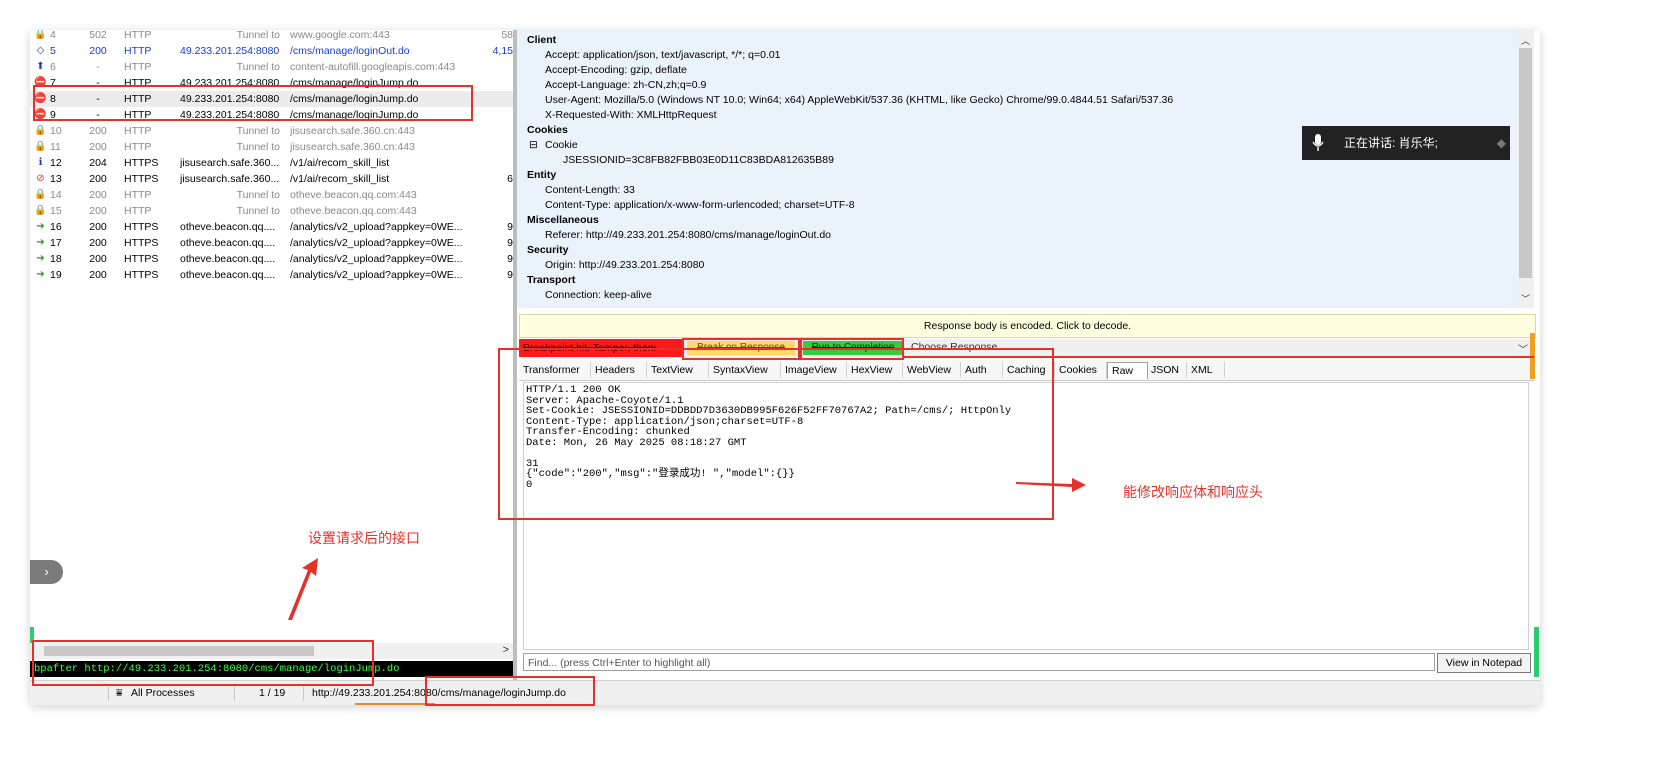 This screenshot has width=1661, height=779. Describe the element at coordinates (53, 51) in the screenshot. I see `session-number: 5` at that location.